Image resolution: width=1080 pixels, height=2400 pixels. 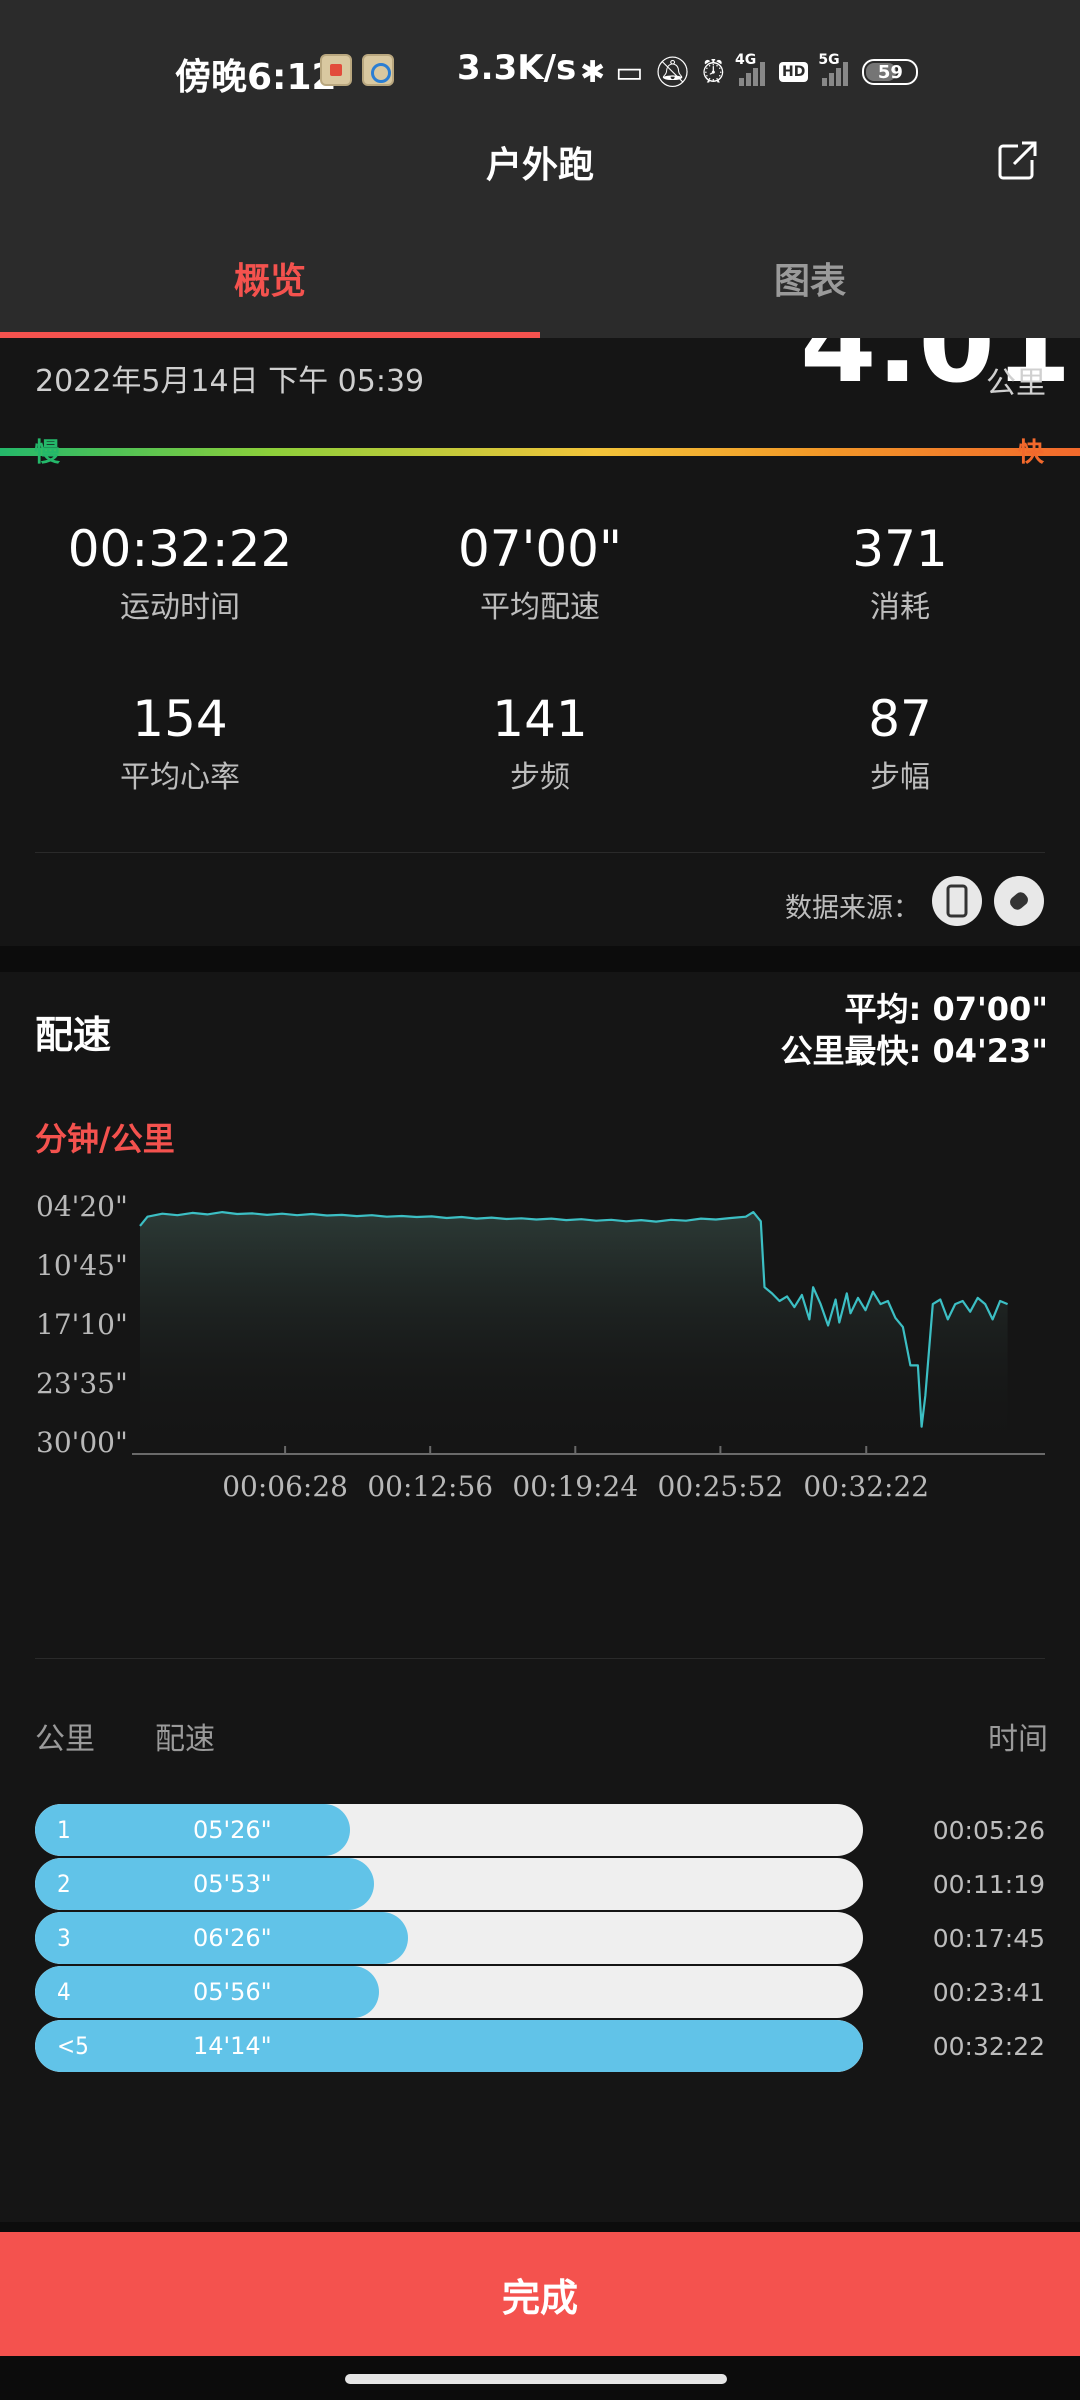 What do you see at coordinates (988, 1938) in the screenshot?
I see `split-time: 00:17:45` at bounding box center [988, 1938].